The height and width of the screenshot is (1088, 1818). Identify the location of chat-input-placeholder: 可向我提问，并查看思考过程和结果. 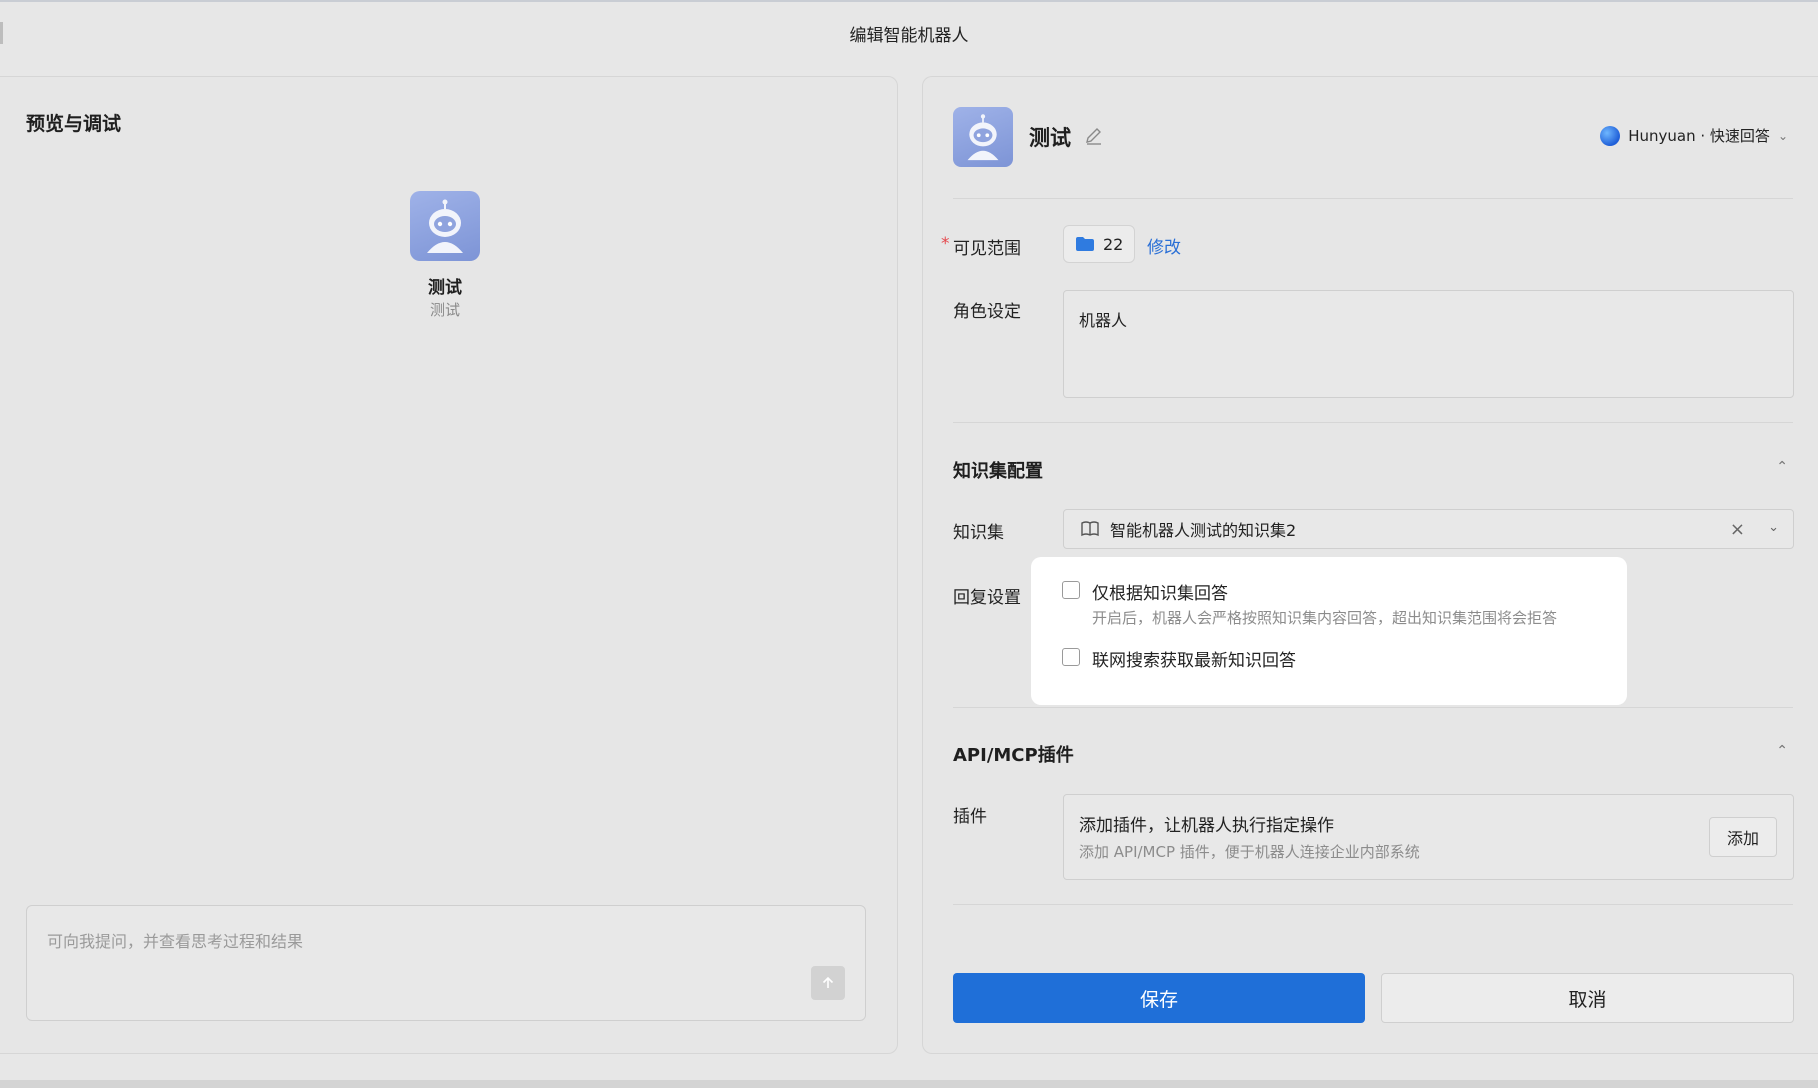
(175, 941).